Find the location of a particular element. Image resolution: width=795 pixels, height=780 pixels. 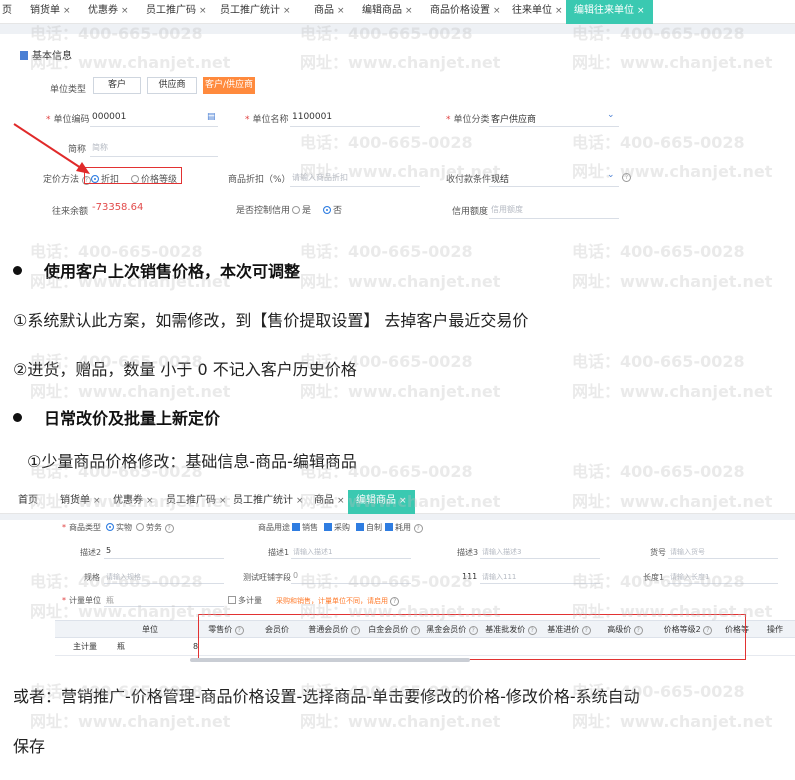

multi-unit-note: 采购和销售，计量单位不同，请启用 ? is located at coordinates (338, 601).